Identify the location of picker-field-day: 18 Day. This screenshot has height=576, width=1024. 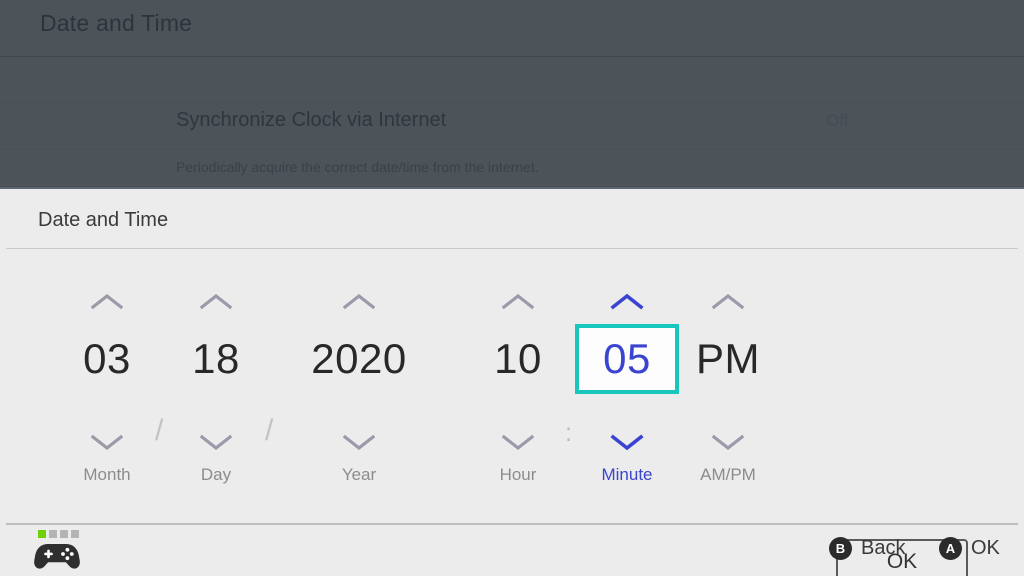
(216, 394).